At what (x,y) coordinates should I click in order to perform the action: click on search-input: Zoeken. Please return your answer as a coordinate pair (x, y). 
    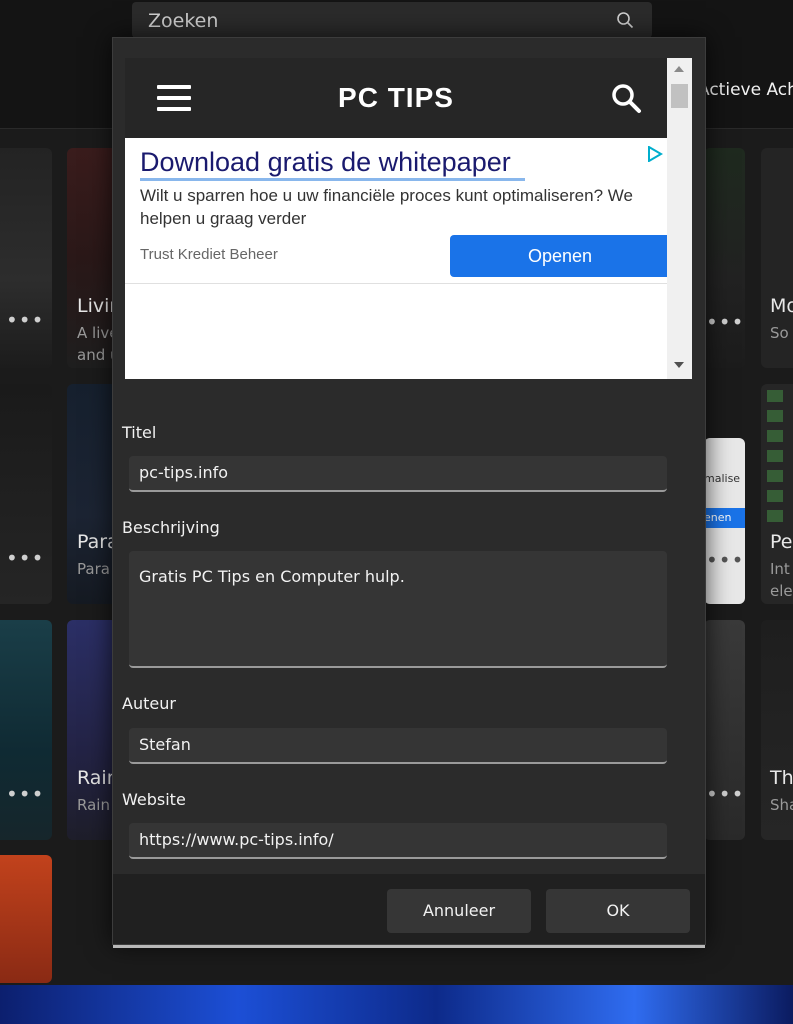
    Looking at the image, I should click on (392, 20).